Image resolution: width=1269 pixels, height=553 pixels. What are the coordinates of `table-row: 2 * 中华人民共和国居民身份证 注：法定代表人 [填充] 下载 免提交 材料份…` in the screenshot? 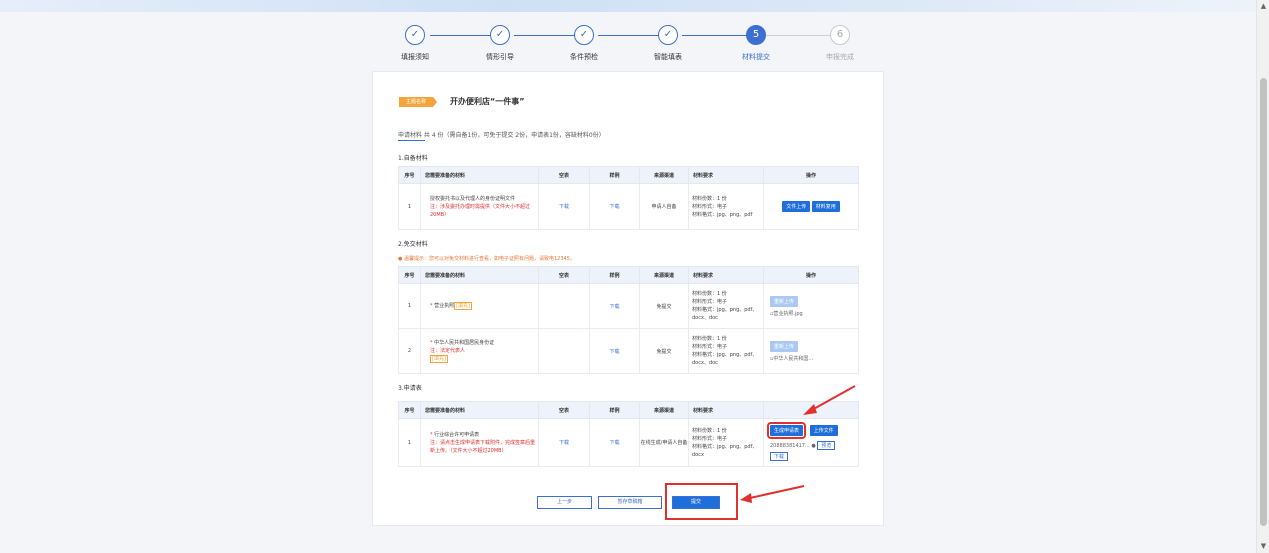 It's located at (628, 351).